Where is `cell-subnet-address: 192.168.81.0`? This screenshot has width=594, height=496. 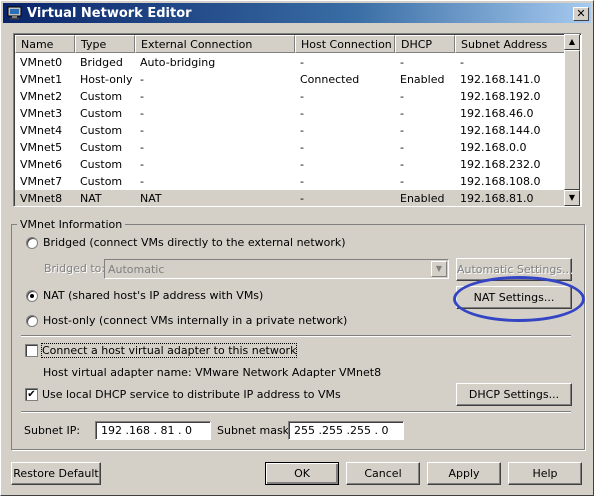
cell-subnet-address: 192.168.81.0 is located at coordinates (497, 198).